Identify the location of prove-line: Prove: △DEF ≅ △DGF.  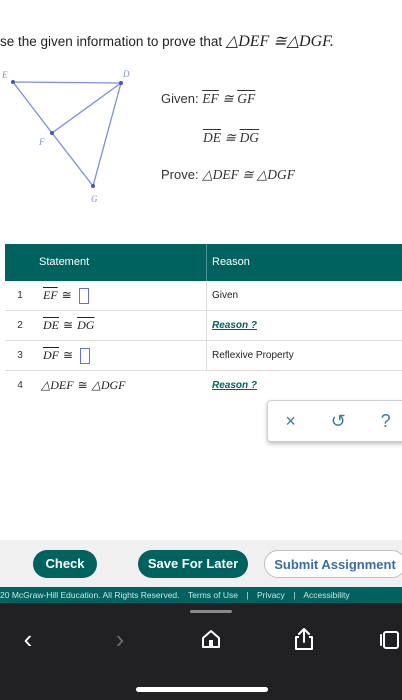
(228, 175).